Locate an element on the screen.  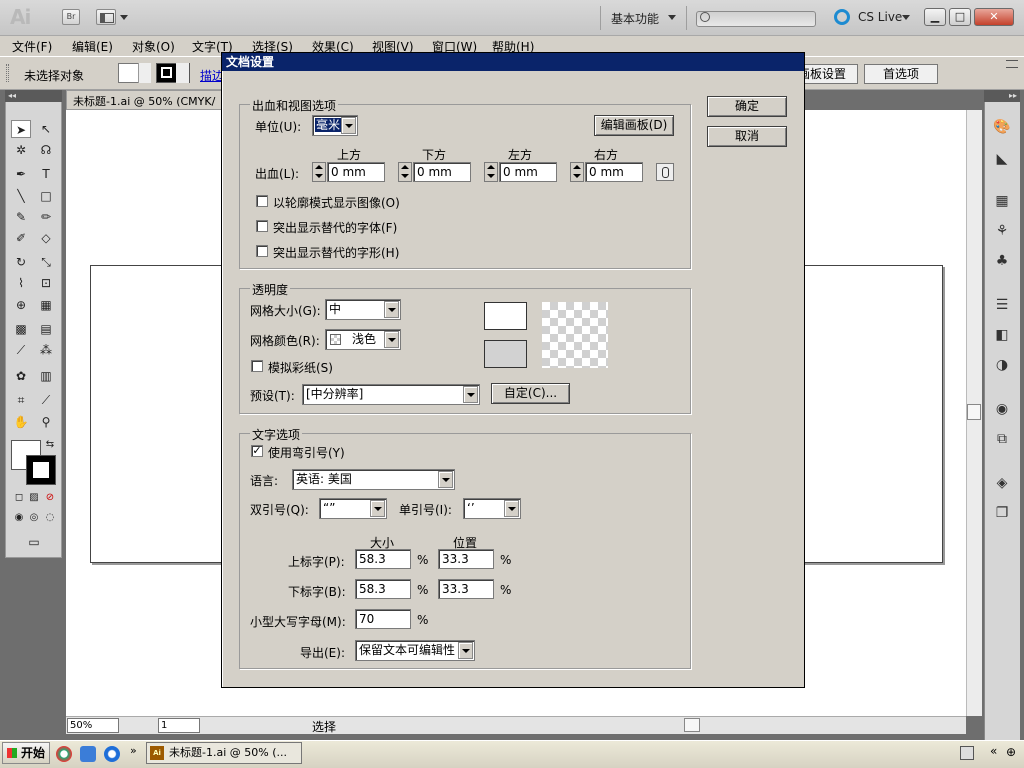
symbols-panel-icon: ♣ is located at coordinates (1002, 261).